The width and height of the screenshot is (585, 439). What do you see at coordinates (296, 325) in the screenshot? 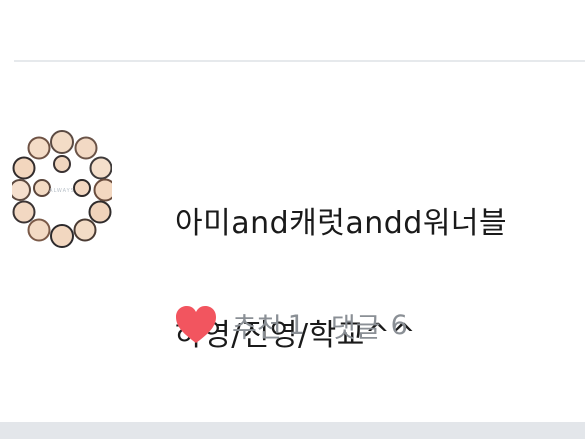
I see `recommend-count: 1` at bounding box center [296, 325].